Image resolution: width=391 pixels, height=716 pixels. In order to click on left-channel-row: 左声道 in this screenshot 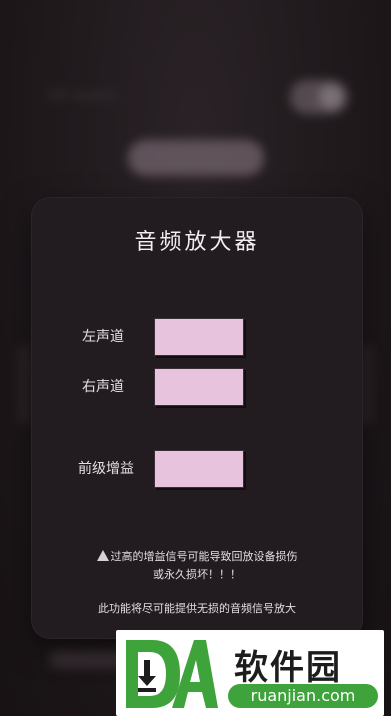, I will do `click(197, 337)`.